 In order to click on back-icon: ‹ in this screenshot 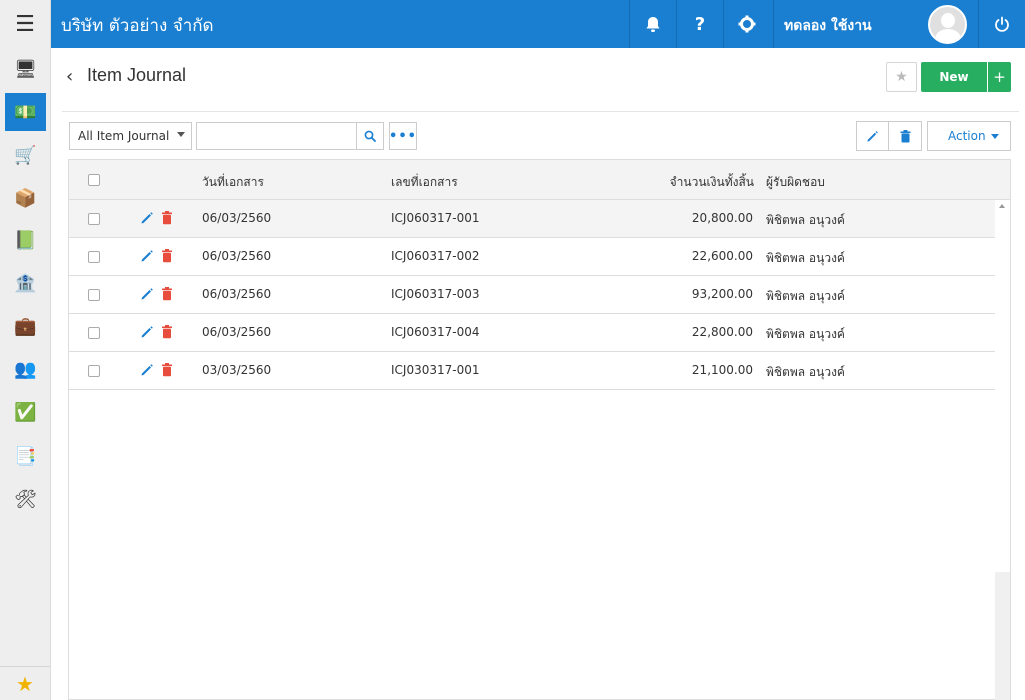, I will do `click(69, 76)`.